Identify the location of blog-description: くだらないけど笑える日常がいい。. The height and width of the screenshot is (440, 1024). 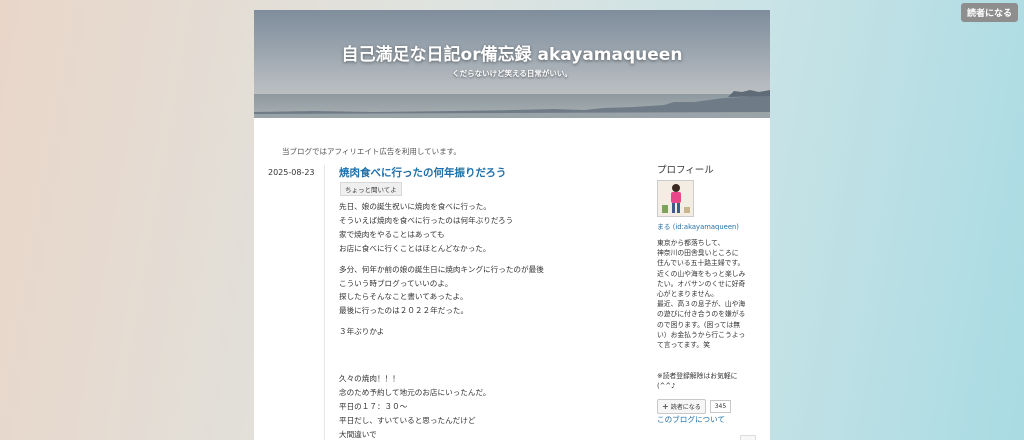
(512, 73).